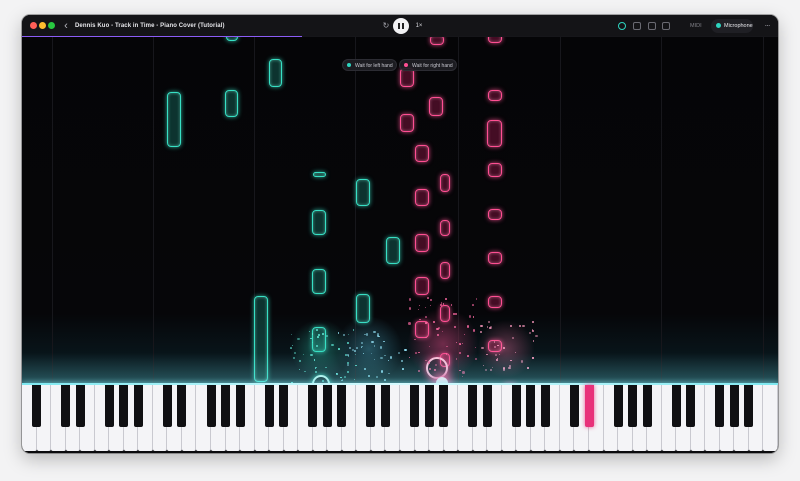 The image size is (800, 481). What do you see at coordinates (33, 25) in the screenshot?
I see `close-window-button` at bounding box center [33, 25].